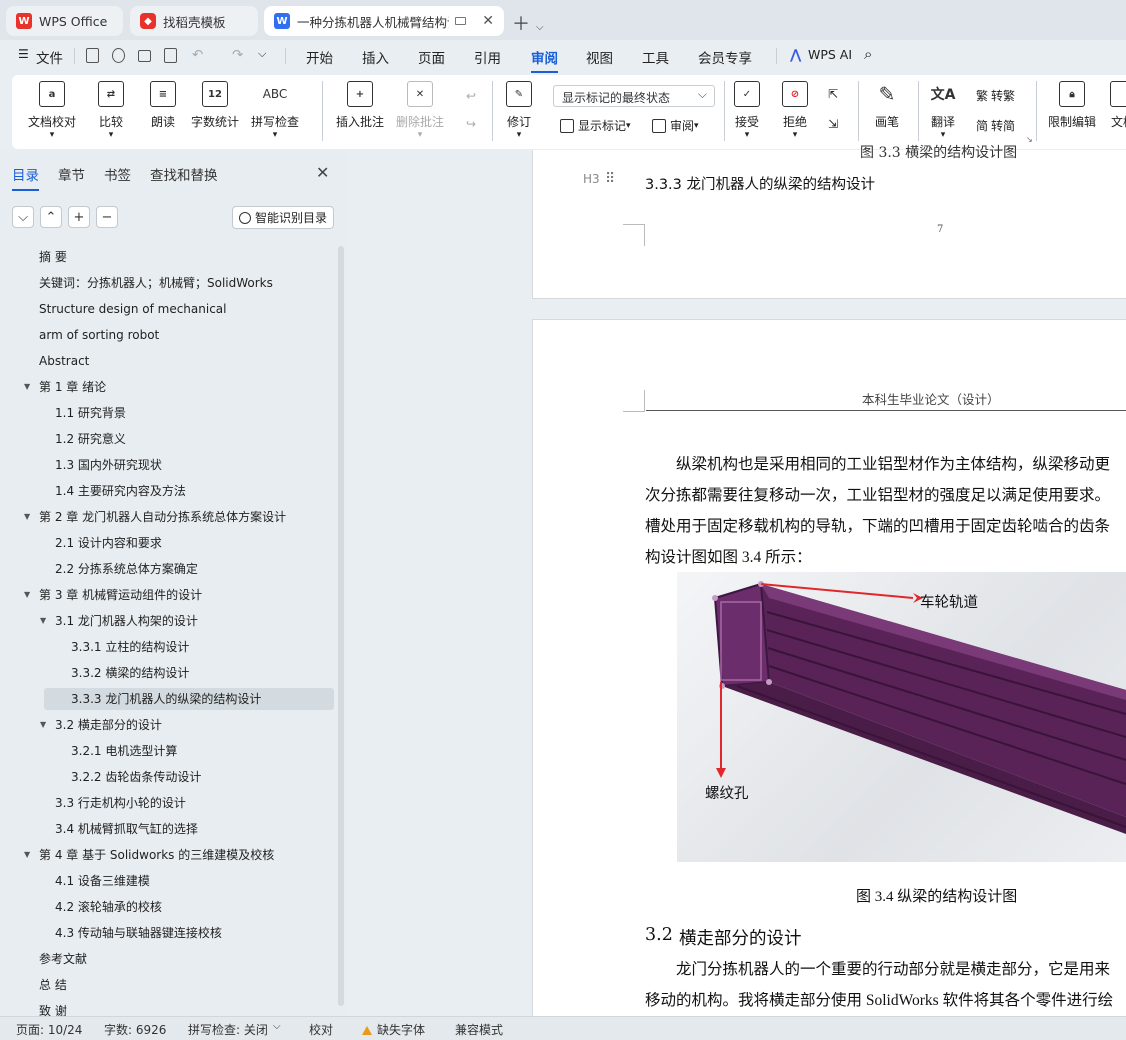 This screenshot has width=1126, height=1040. What do you see at coordinates (144, 56) in the screenshot?
I see `print-icon` at bounding box center [144, 56].